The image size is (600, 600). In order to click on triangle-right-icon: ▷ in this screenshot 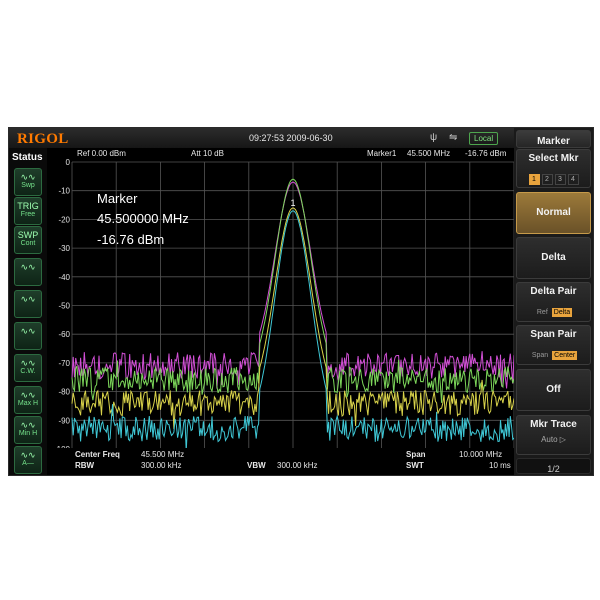, I will do `click(562, 439)`.